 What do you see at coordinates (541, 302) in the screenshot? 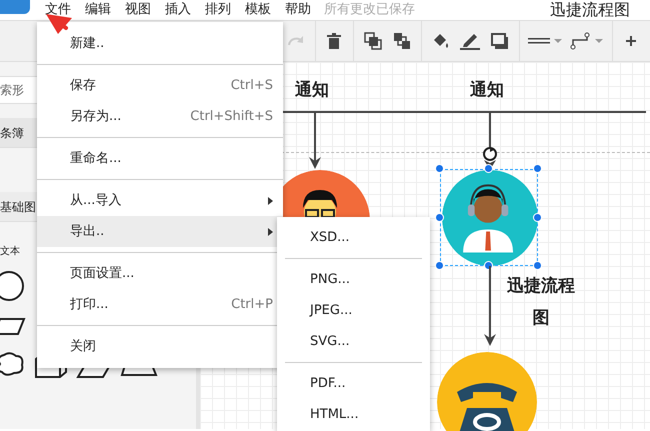
I see `node-label: 迅捷流程图` at bounding box center [541, 302].